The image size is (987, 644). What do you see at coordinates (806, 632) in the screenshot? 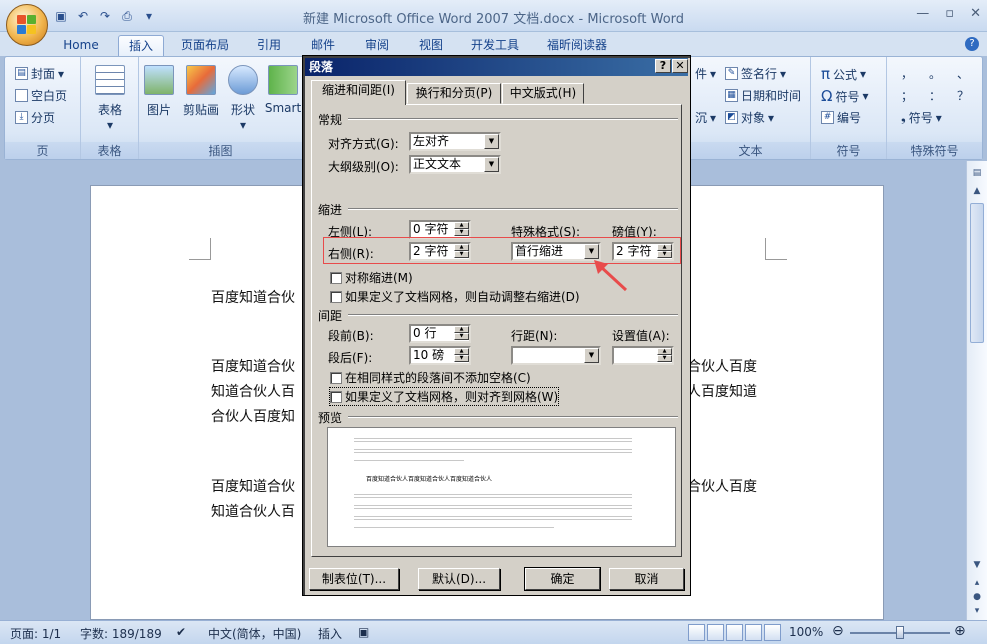
I see `zoom-level: 100%` at bounding box center [806, 632].